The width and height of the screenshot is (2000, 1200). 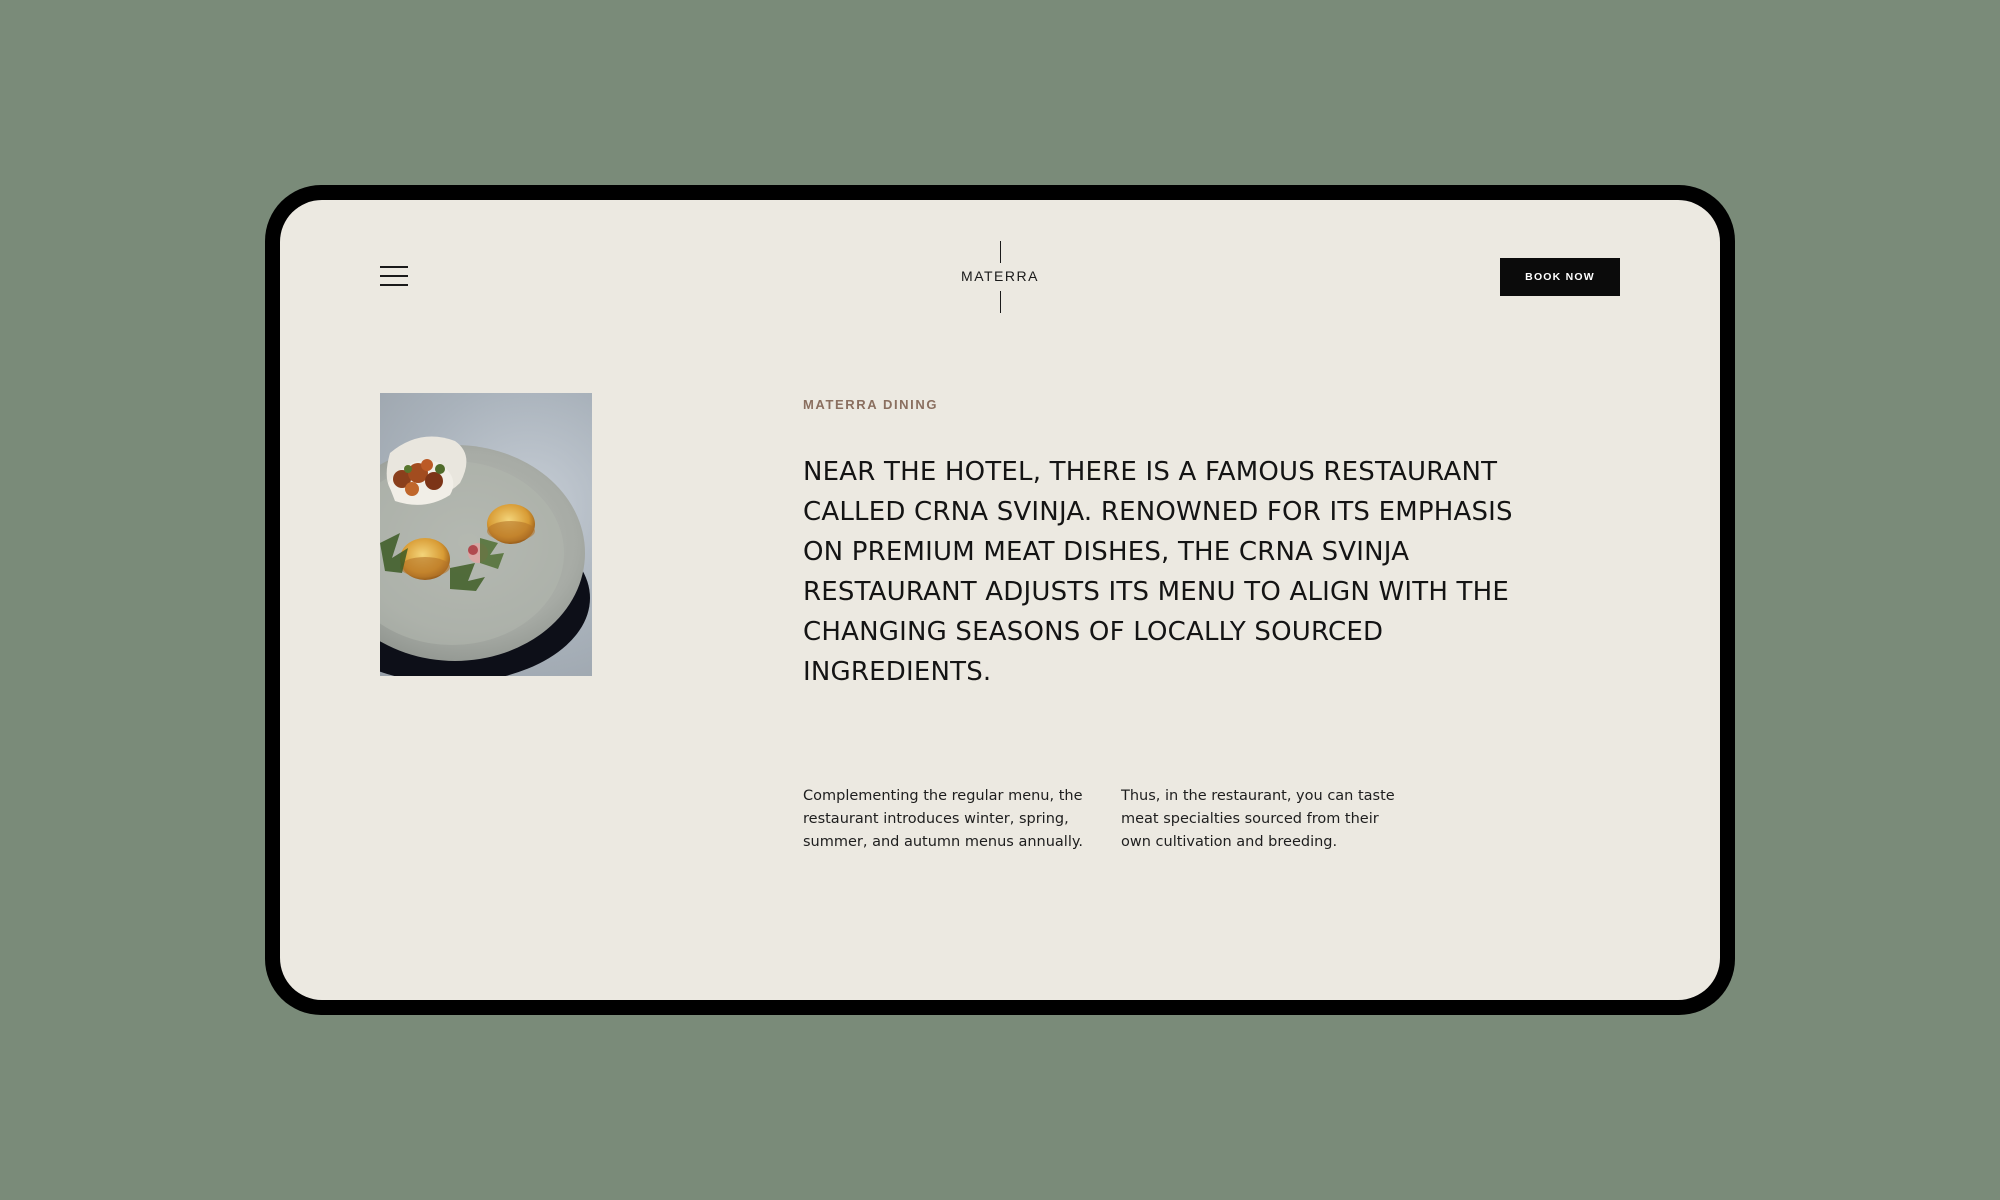 What do you see at coordinates (1000, 252) in the screenshot?
I see `logo-line-top` at bounding box center [1000, 252].